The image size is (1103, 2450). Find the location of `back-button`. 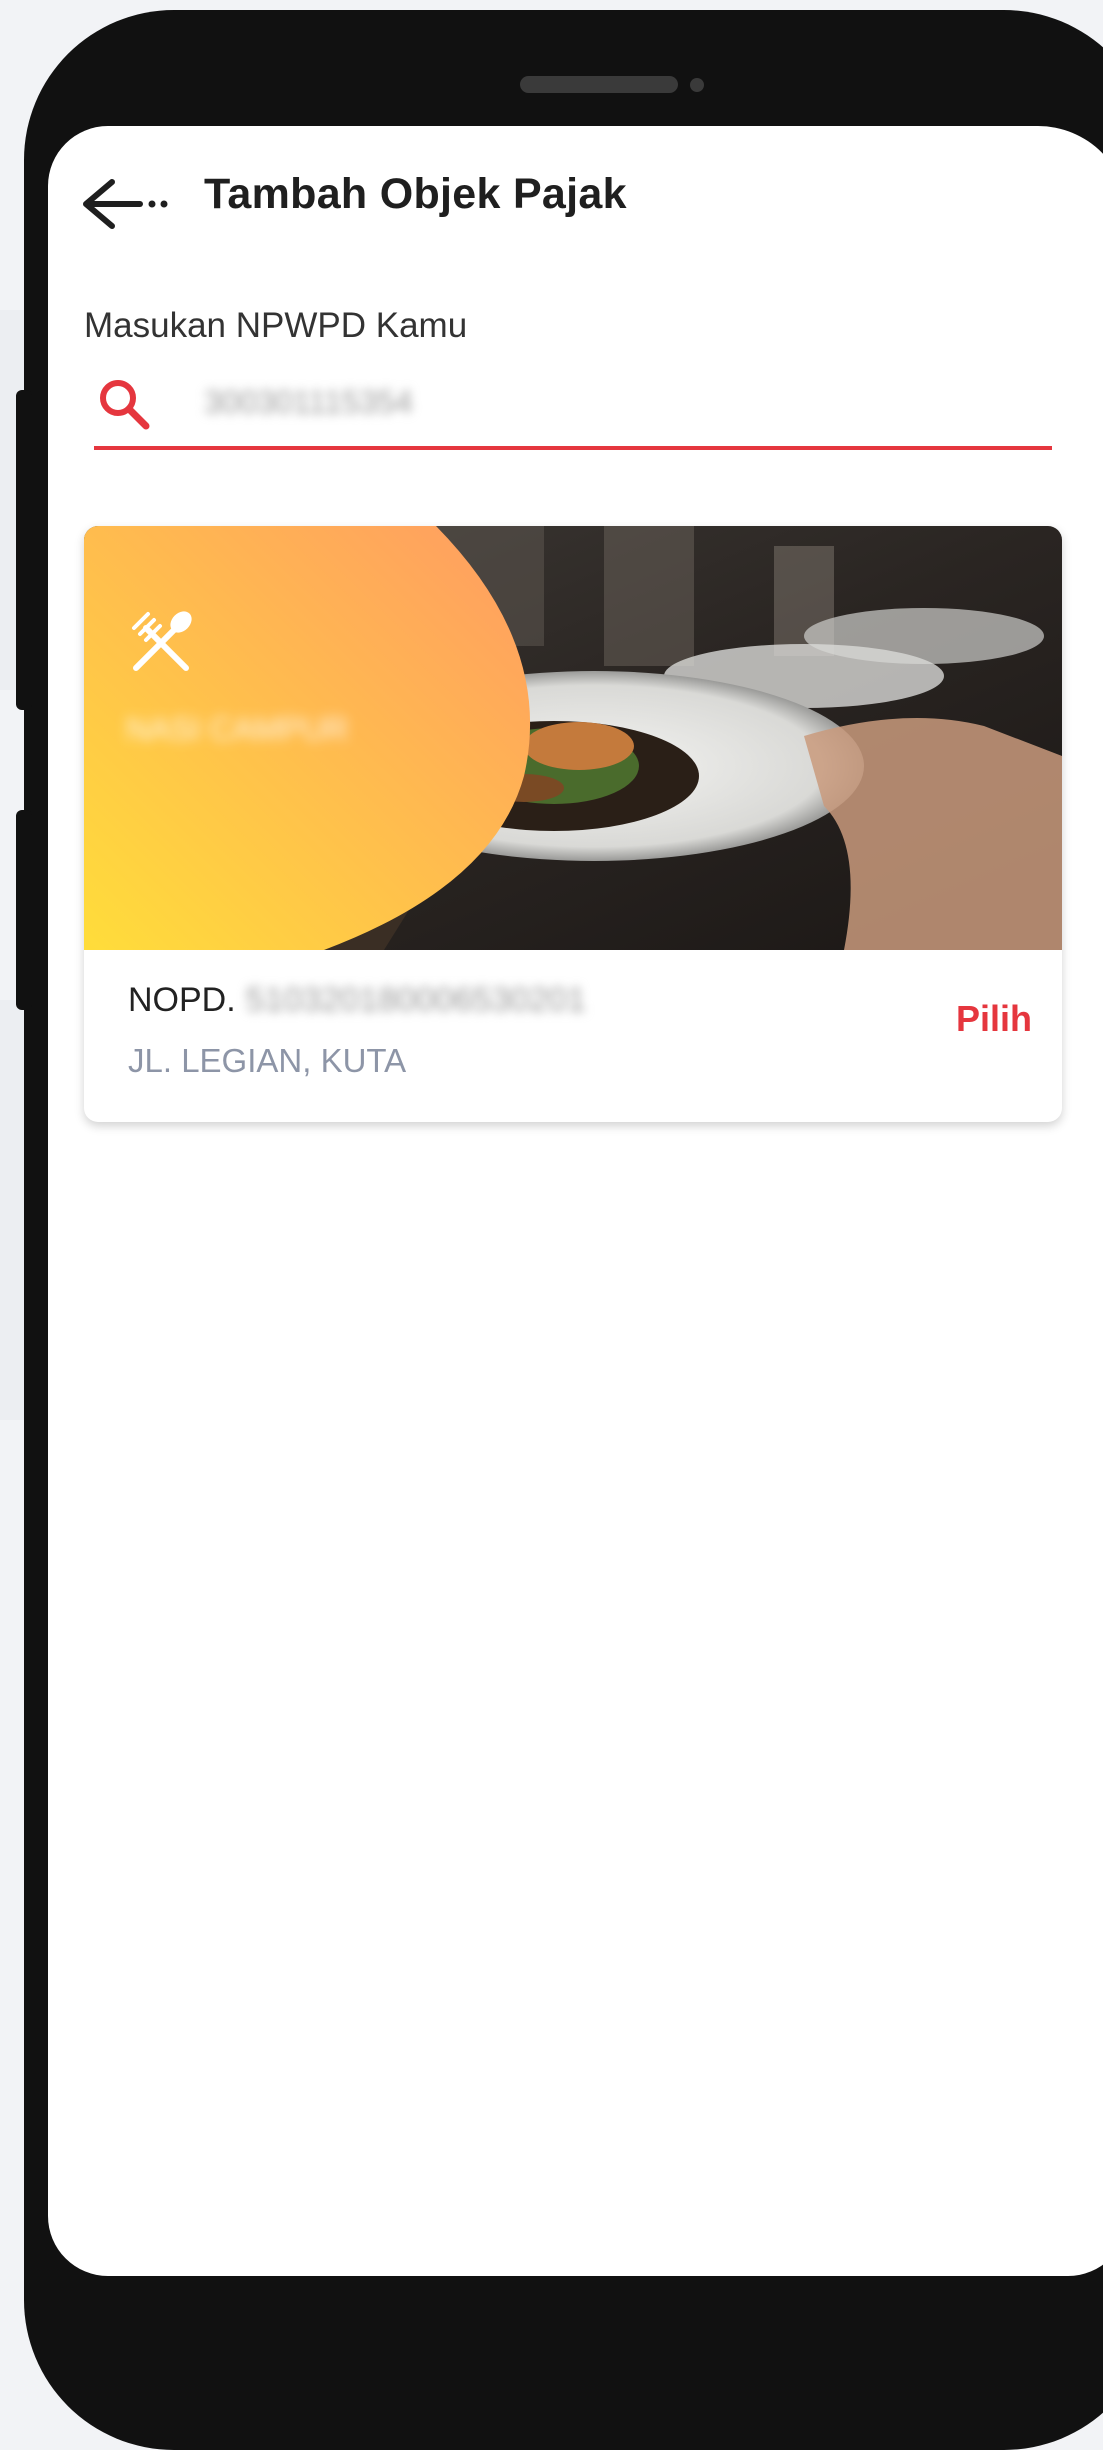

back-button is located at coordinates (143, 204).